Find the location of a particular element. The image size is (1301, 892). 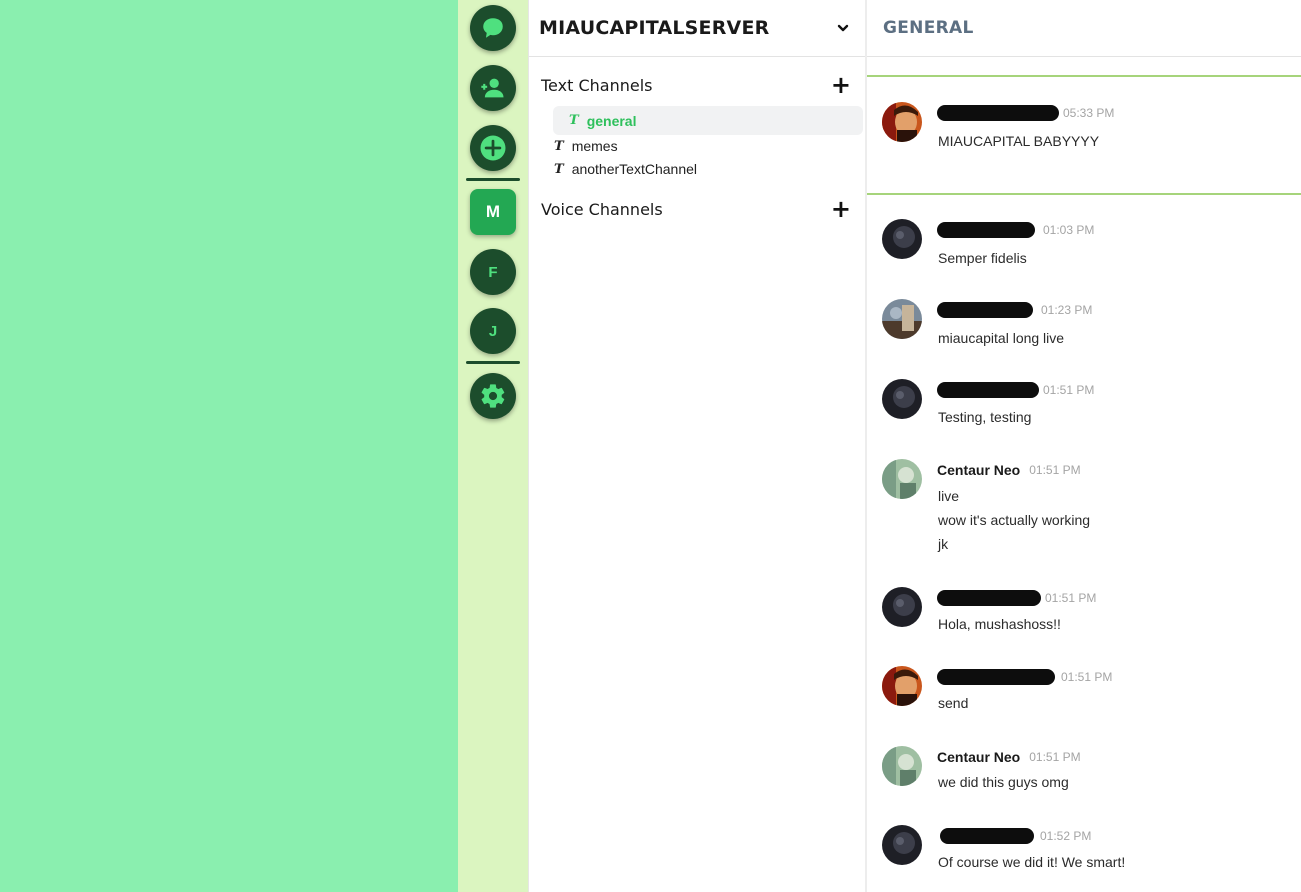

channel-item-memes: T memes is located at coordinates (586, 146).